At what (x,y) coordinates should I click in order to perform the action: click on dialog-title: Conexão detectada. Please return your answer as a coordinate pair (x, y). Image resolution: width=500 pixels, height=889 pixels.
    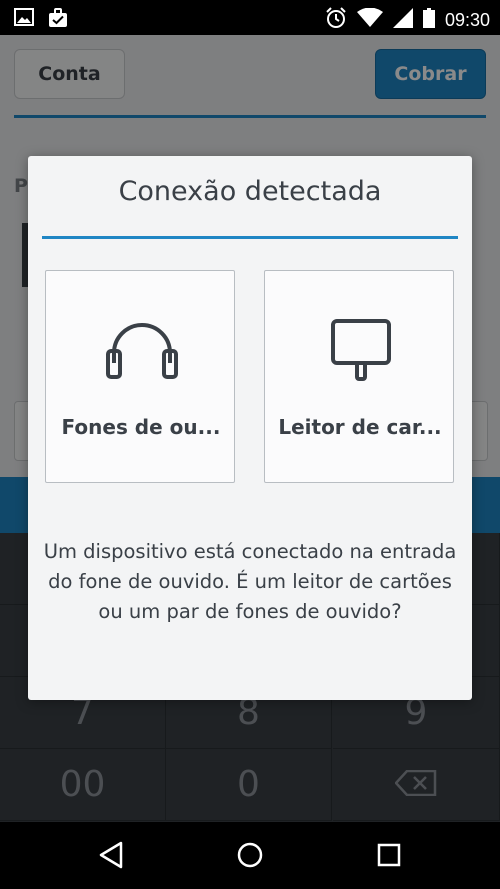
    Looking at the image, I should click on (250, 191).